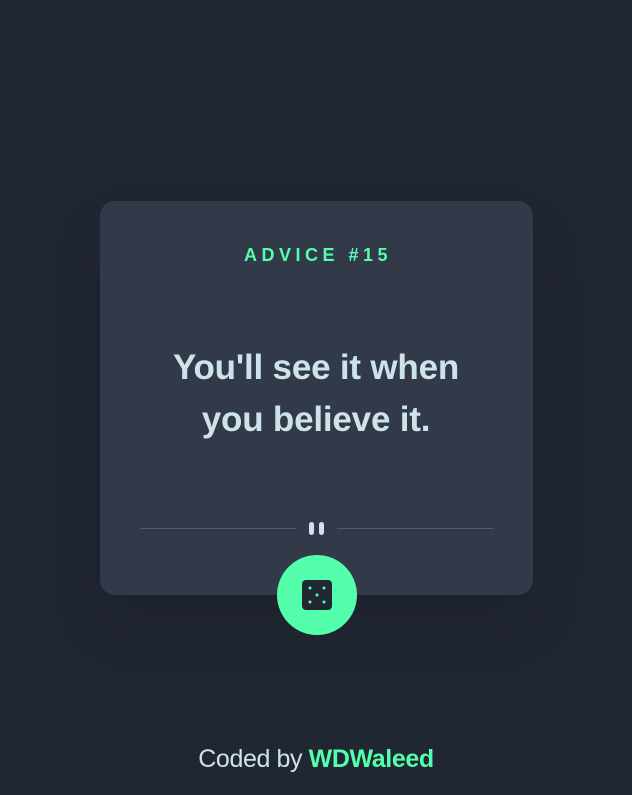  I want to click on advice-quote-line-2: you believe it., so click(316, 419).